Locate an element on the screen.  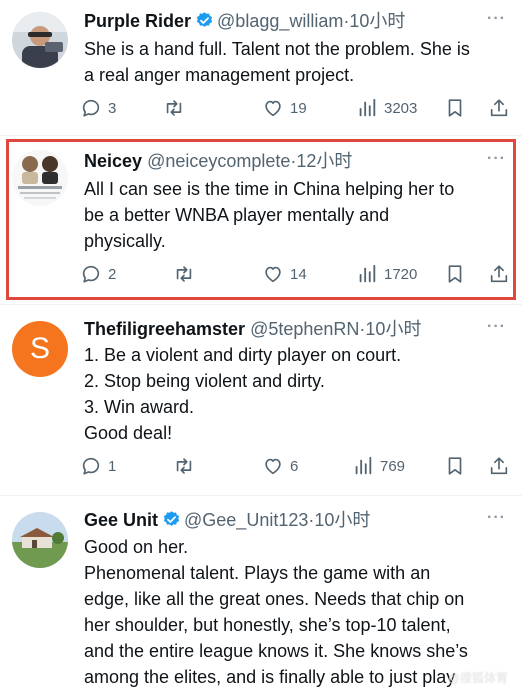
author-handle: @5tephenRN is located at coordinates (304, 329).